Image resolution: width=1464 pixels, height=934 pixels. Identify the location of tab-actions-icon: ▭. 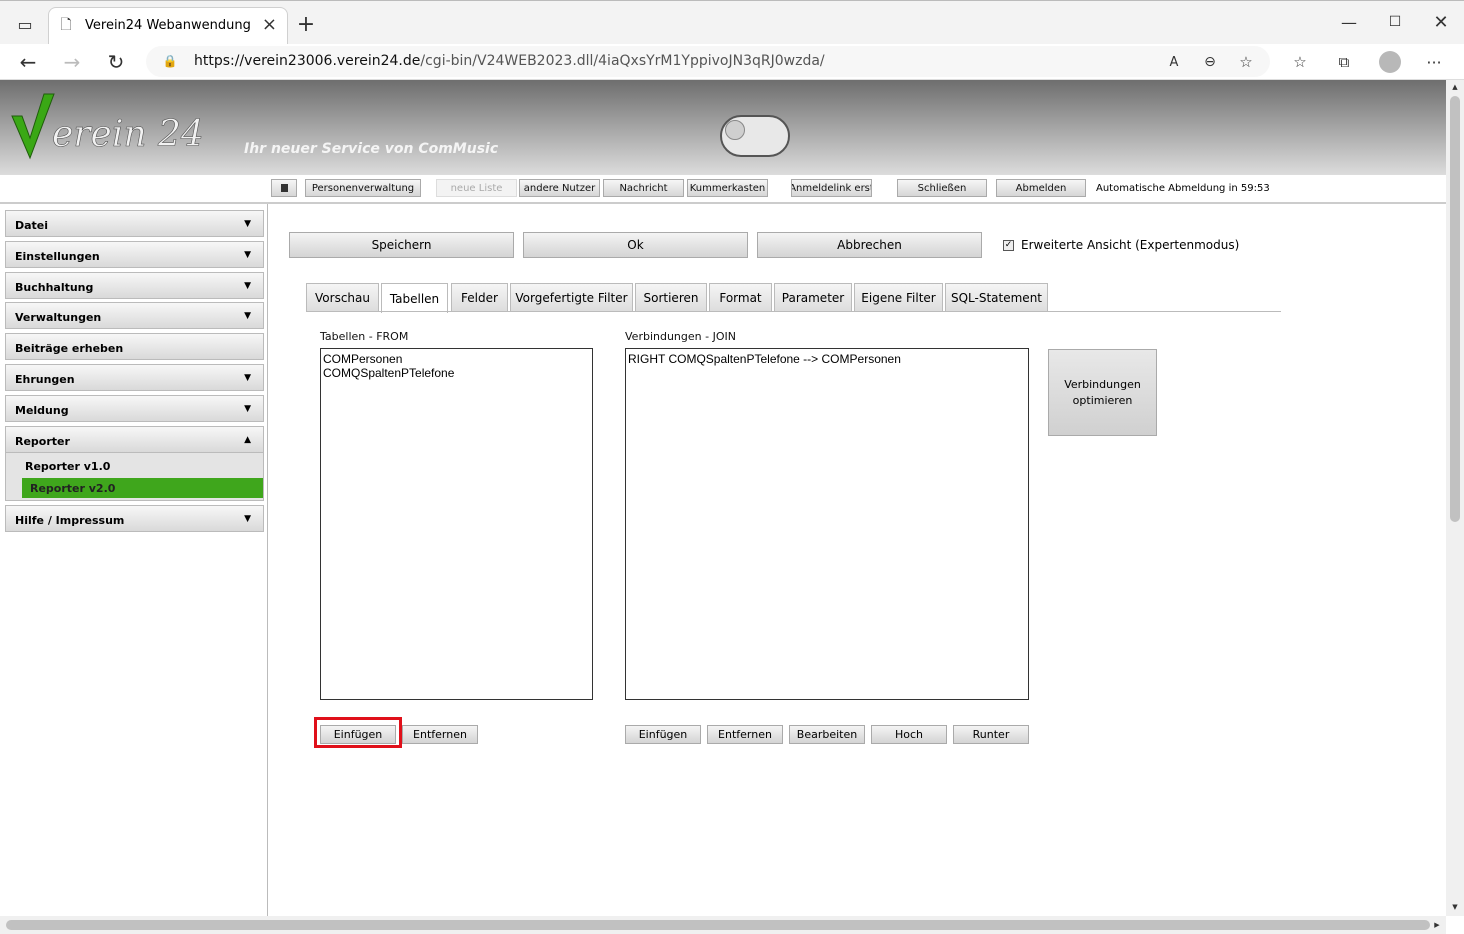
(25, 24).